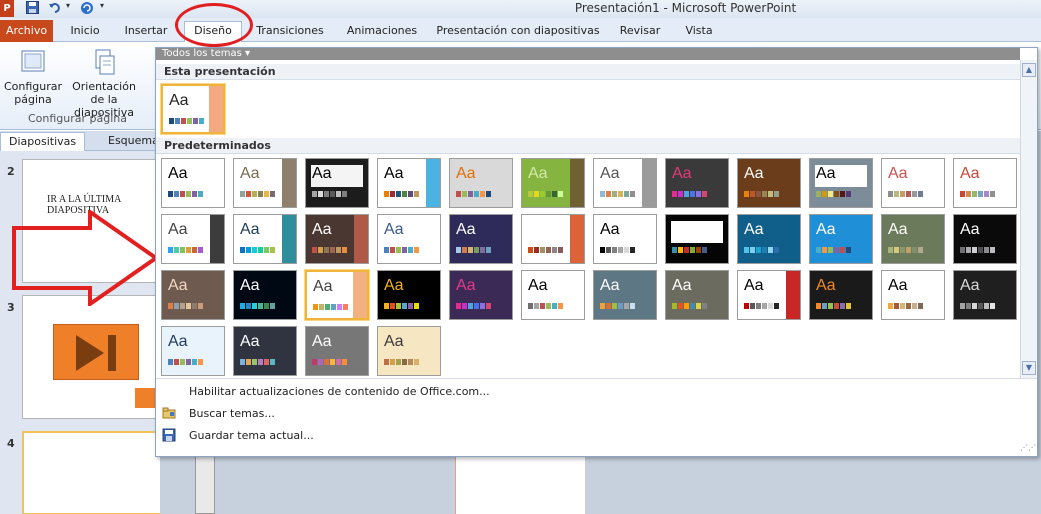 This screenshot has height=514, width=1041. I want to click on scroll-down-icon: ▼, so click(1029, 368).